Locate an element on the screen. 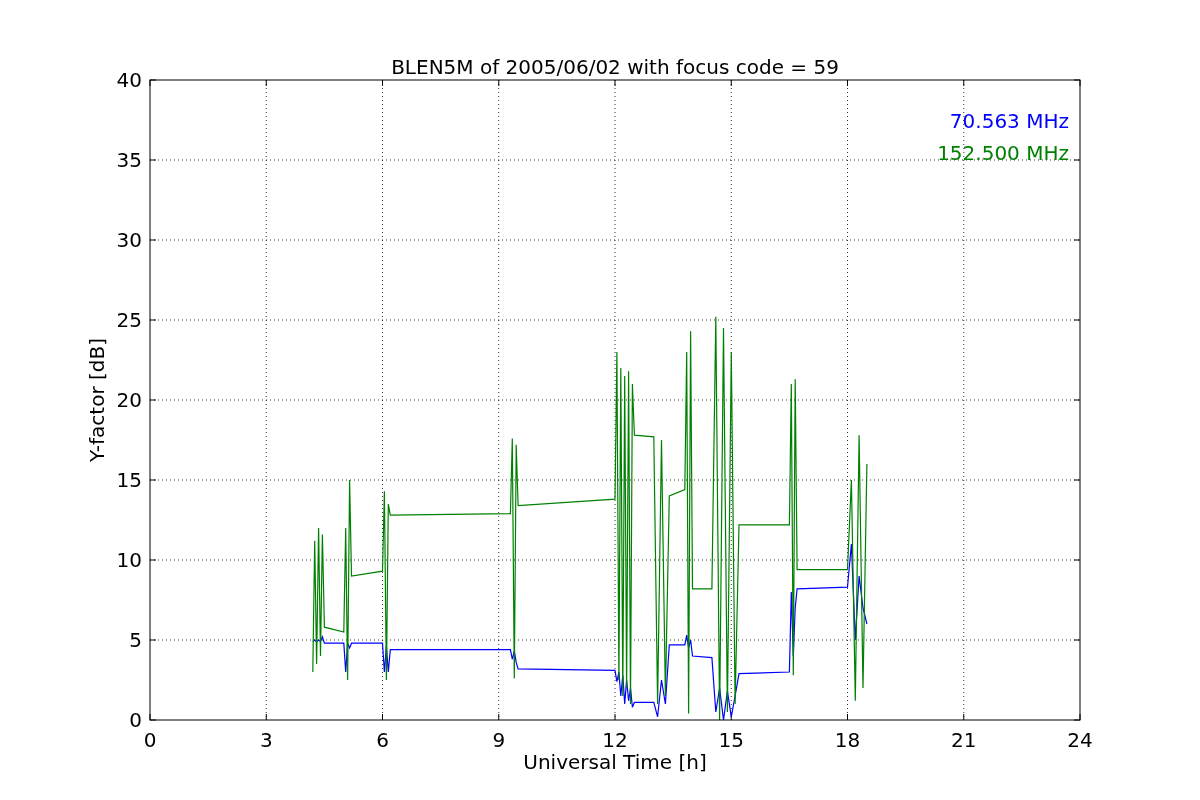  y-tick-label: 25 is located at coordinates (129, 320).